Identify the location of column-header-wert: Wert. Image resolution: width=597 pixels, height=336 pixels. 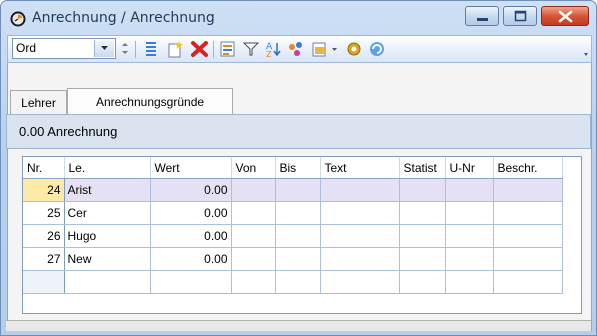
(191, 168).